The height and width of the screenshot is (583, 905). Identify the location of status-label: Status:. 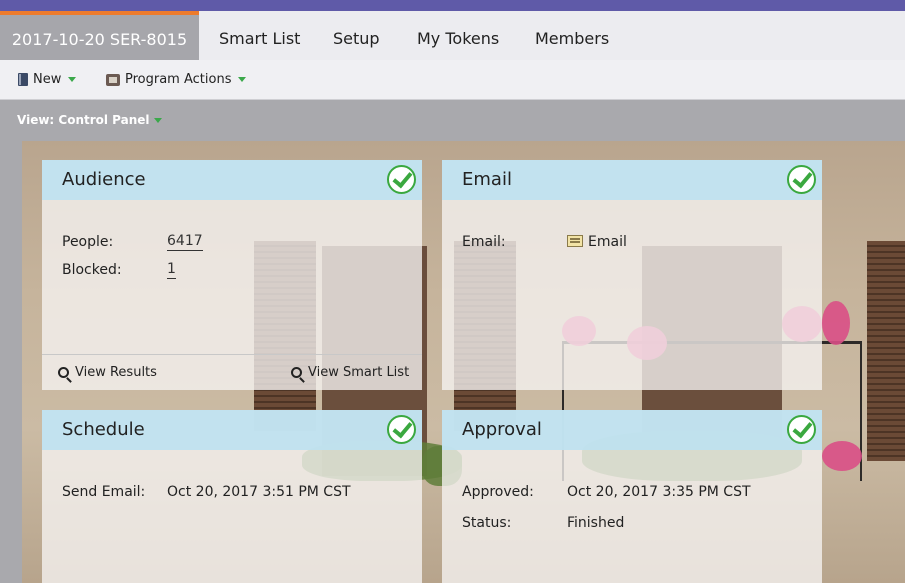
(487, 523).